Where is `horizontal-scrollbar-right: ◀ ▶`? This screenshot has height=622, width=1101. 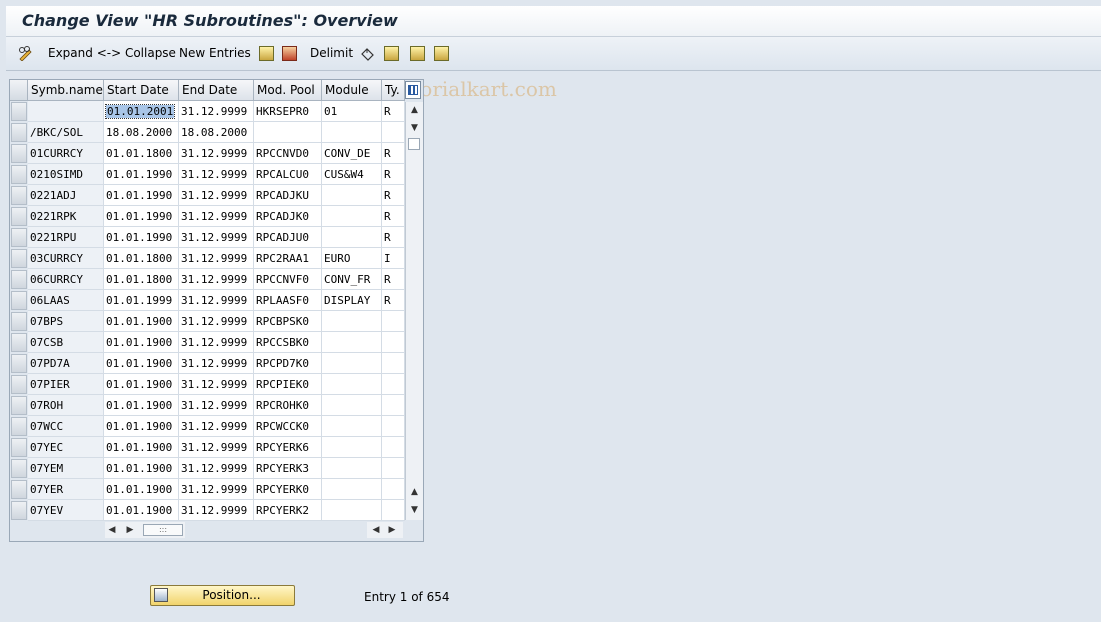
horizontal-scrollbar-right: ◀ ▶ is located at coordinates (385, 530).